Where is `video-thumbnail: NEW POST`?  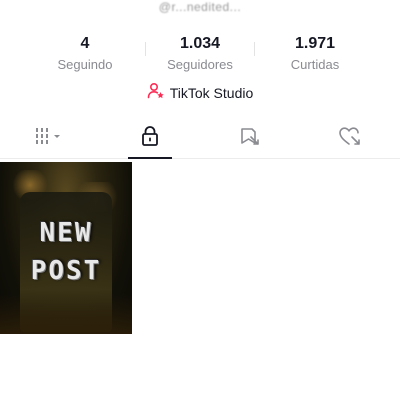 video-thumbnail: NEW POST is located at coordinates (66, 248).